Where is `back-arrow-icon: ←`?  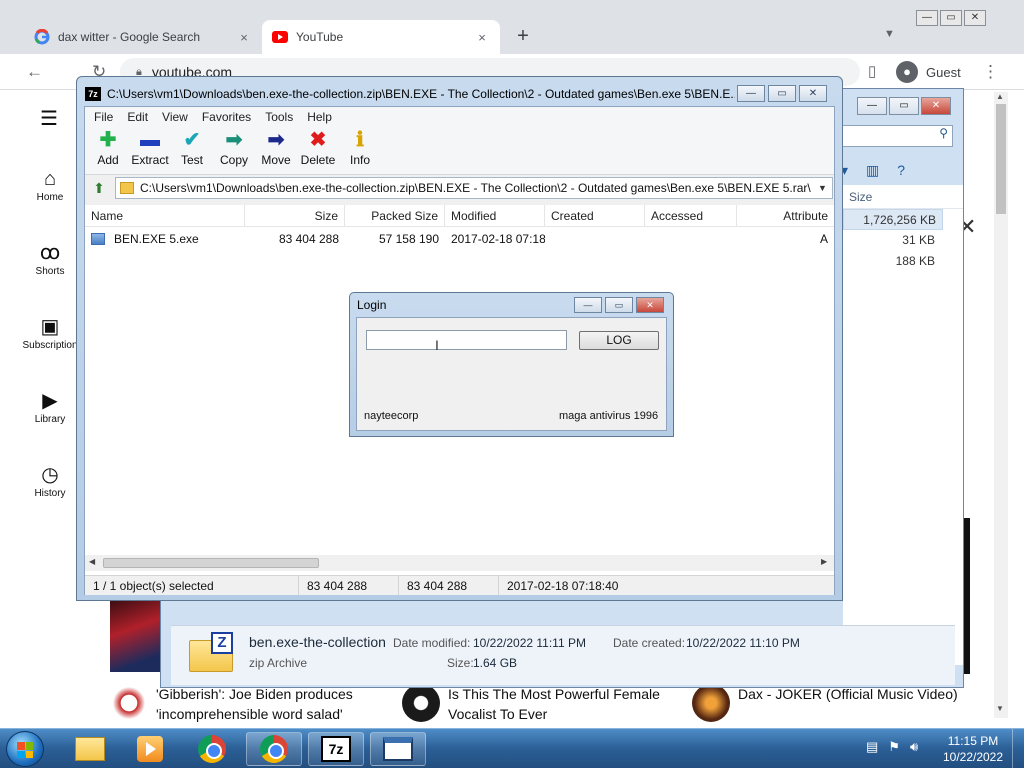 back-arrow-icon: ← is located at coordinates (34, 72).